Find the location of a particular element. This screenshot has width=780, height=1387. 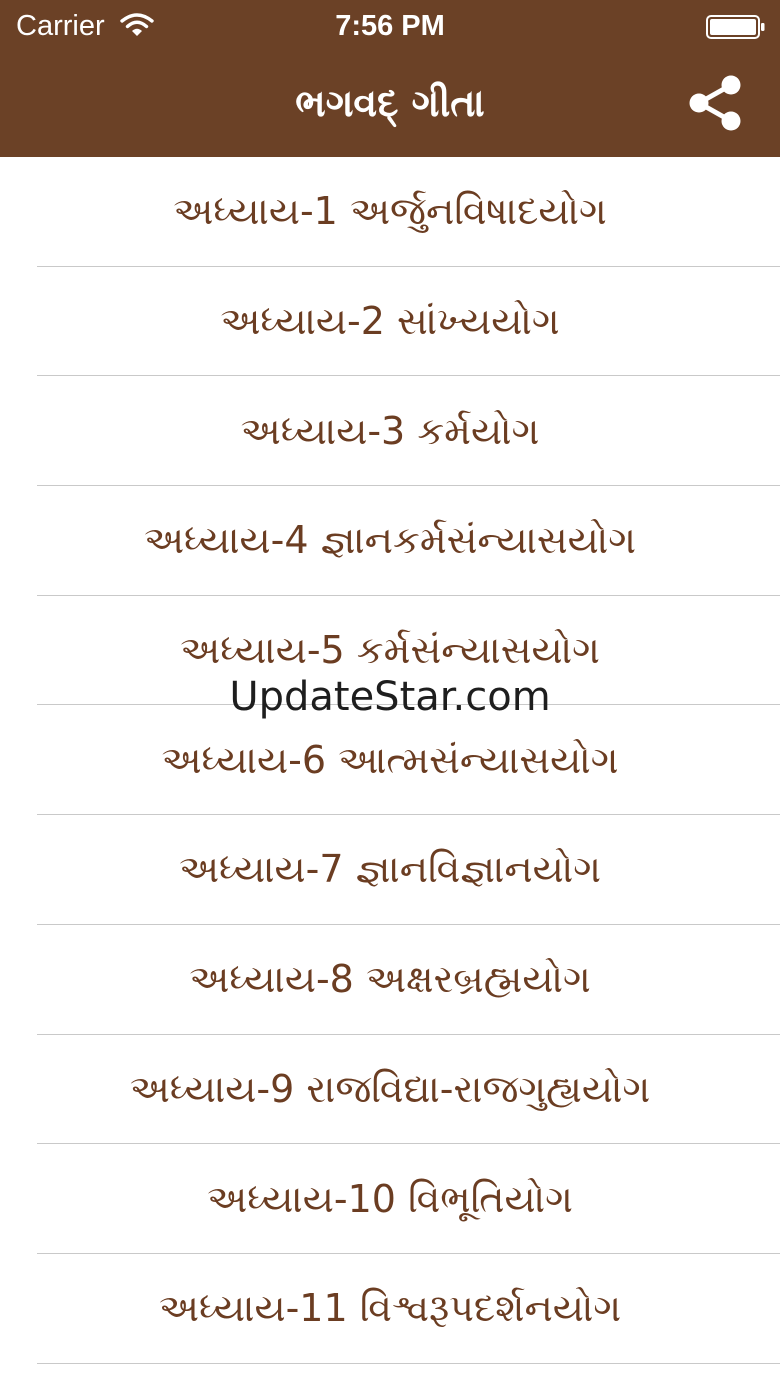

chapter-label: અધ્યાય-8 અક્ષરબ્રહ્મયોગ is located at coordinates (390, 979).